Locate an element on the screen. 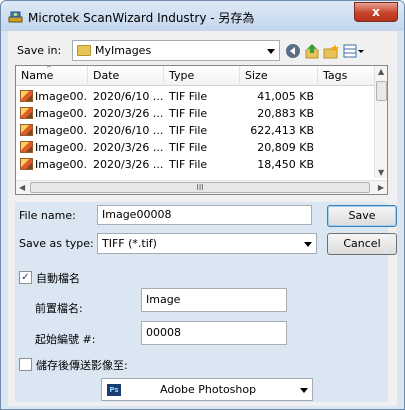 This screenshot has width=405, height=410. column-tags-label: Tags is located at coordinates (335, 75).